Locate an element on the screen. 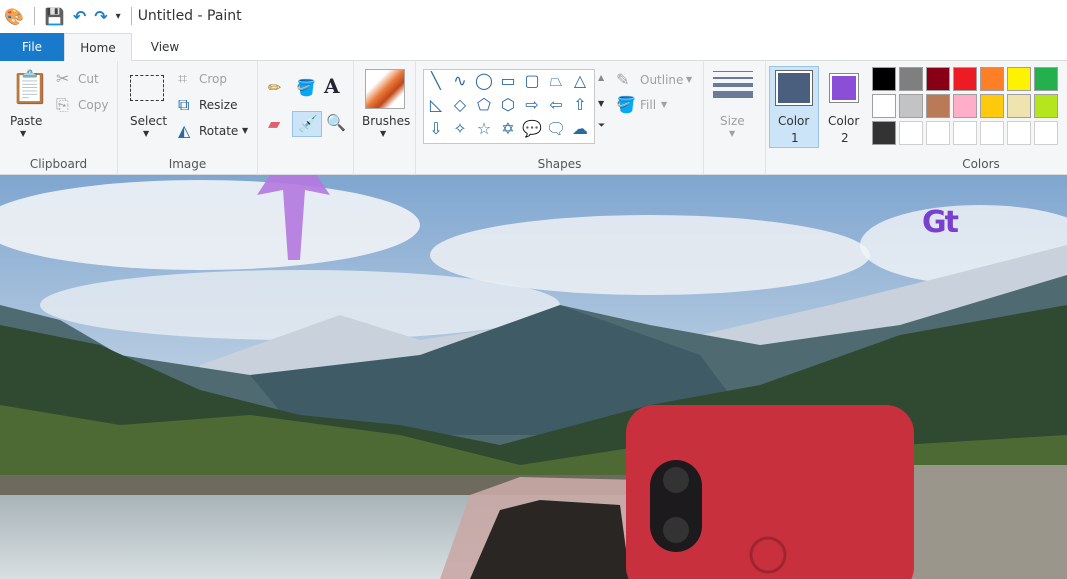 The width and height of the screenshot is (1067, 579). redo-icon: ↷ is located at coordinates (100, 16).